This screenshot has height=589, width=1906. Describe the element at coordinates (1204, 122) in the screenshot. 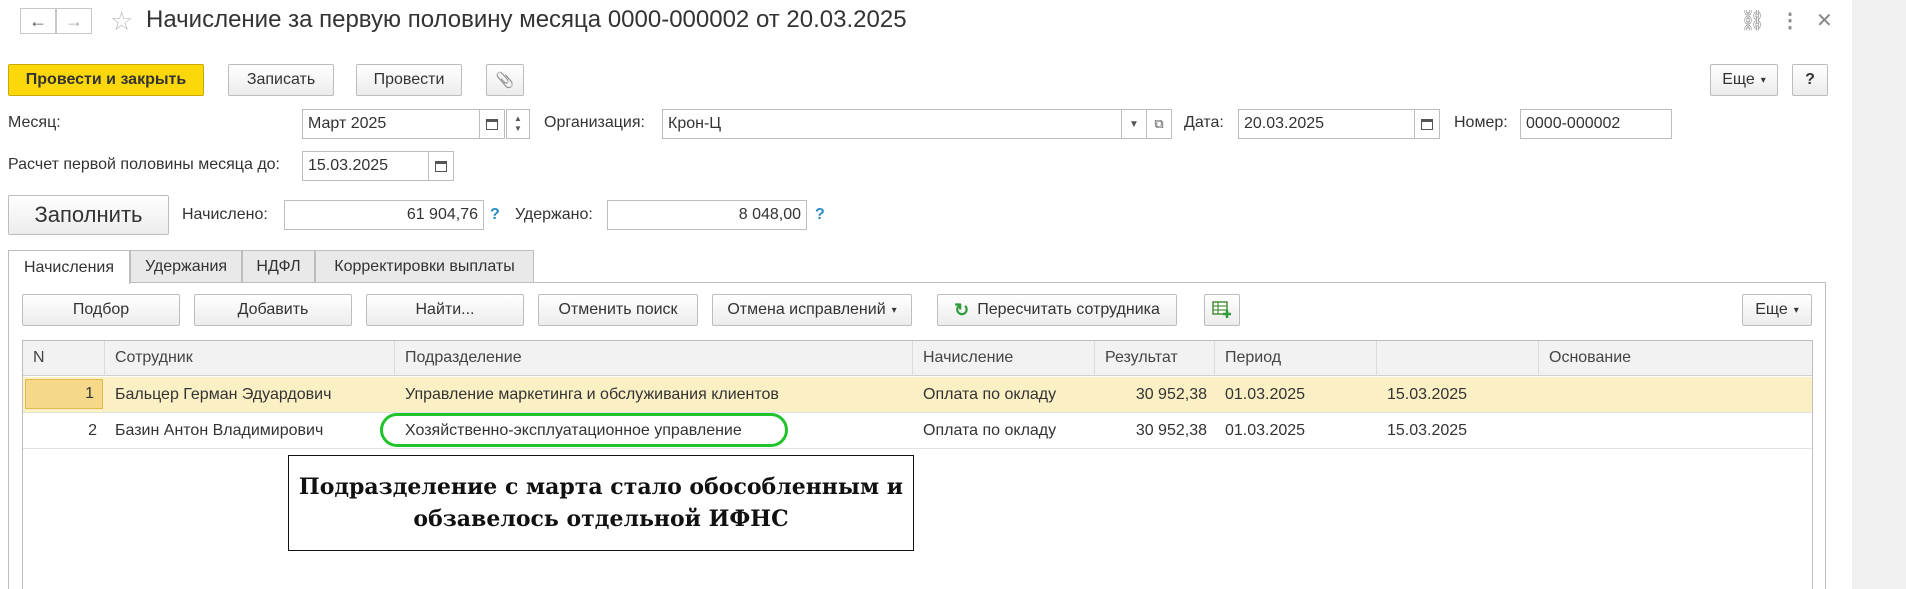

I see `date-label: Дата:` at that location.